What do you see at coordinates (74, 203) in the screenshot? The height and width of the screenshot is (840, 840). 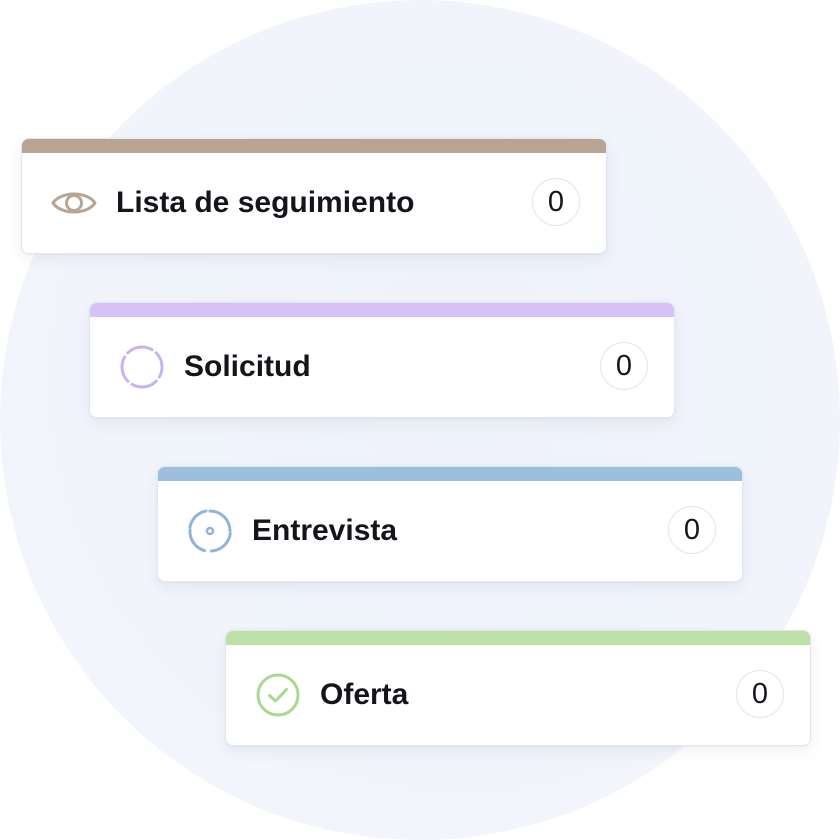 I see `eye-icon` at bounding box center [74, 203].